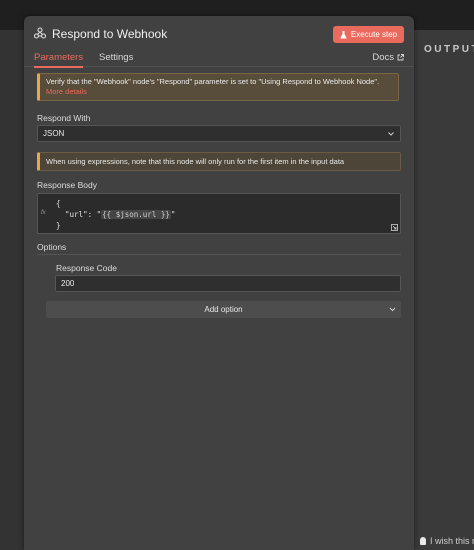 The width and height of the screenshot is (474, 550). I want to click on respond-with-value: JSON, so click(54, 133).